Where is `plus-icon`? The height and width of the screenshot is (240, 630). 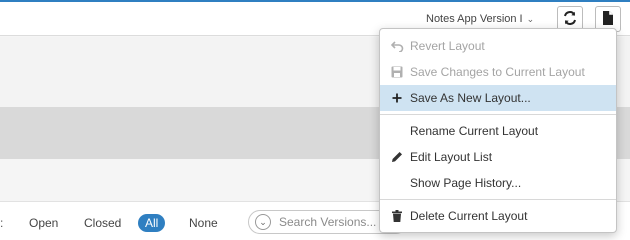
plus-icon is located at coordinates (397, 98).